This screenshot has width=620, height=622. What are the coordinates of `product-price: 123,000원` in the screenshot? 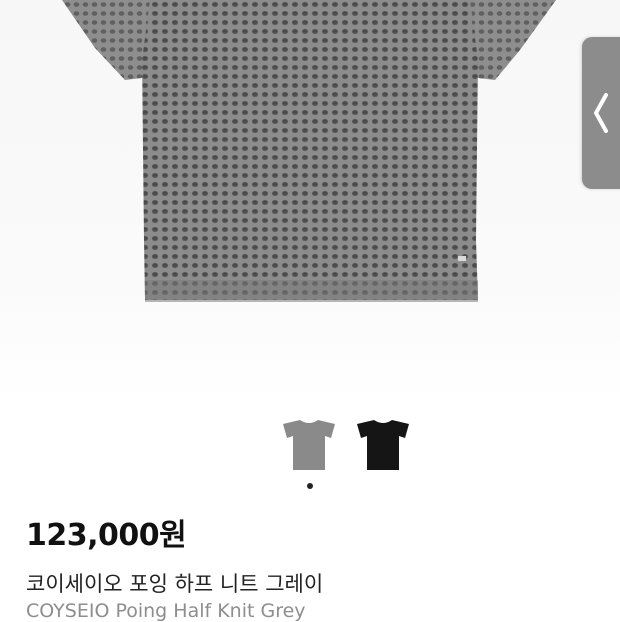 It's located at (106, 535).